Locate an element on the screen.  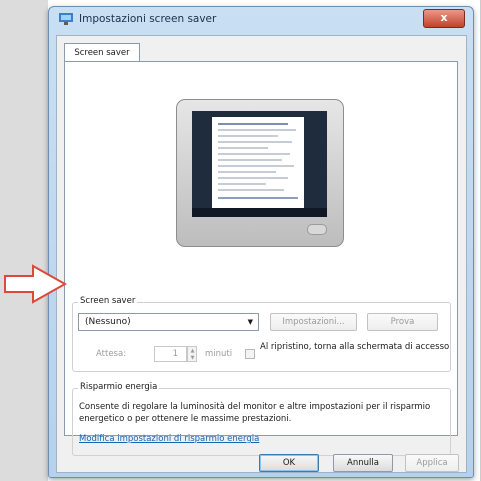
wait-label: Attesa: is located at coordinates (111, 354).